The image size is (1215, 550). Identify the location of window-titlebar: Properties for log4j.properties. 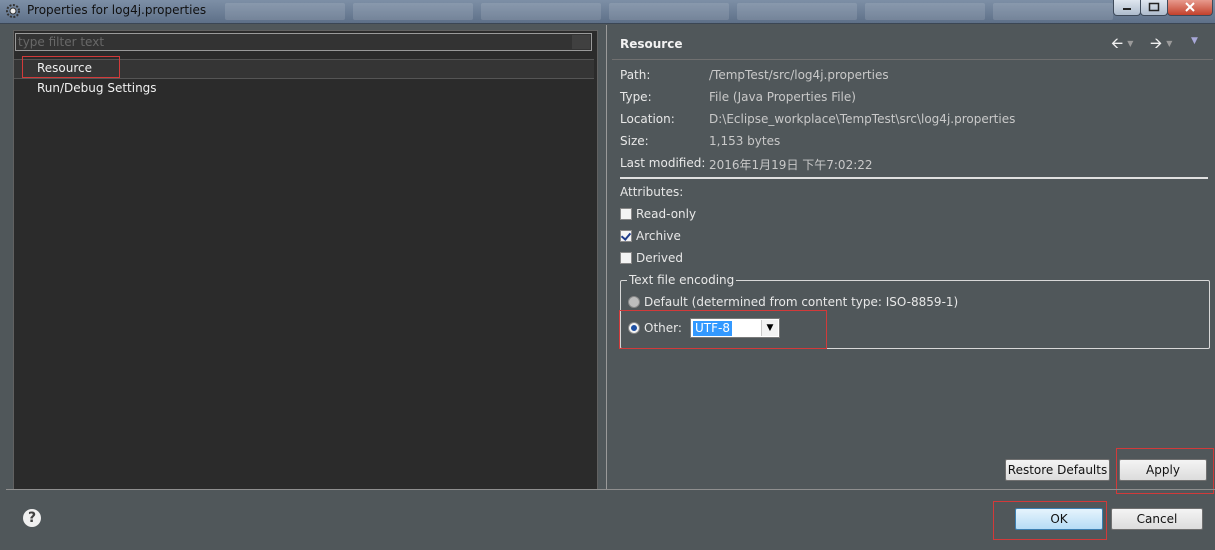
(607, 12).